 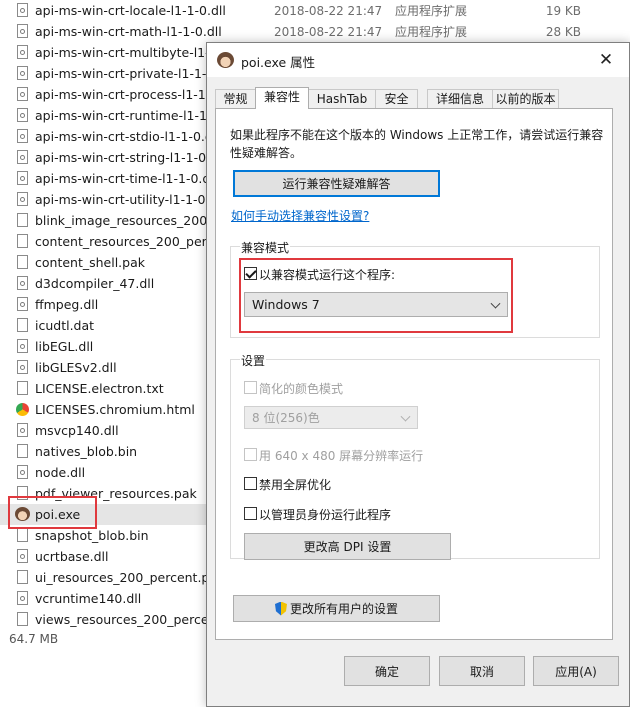 What do you see at coordinates (92, 535) in the screenshot?
I see `file-name: snapshot_blob.bin` at bounding box center [92, 535].